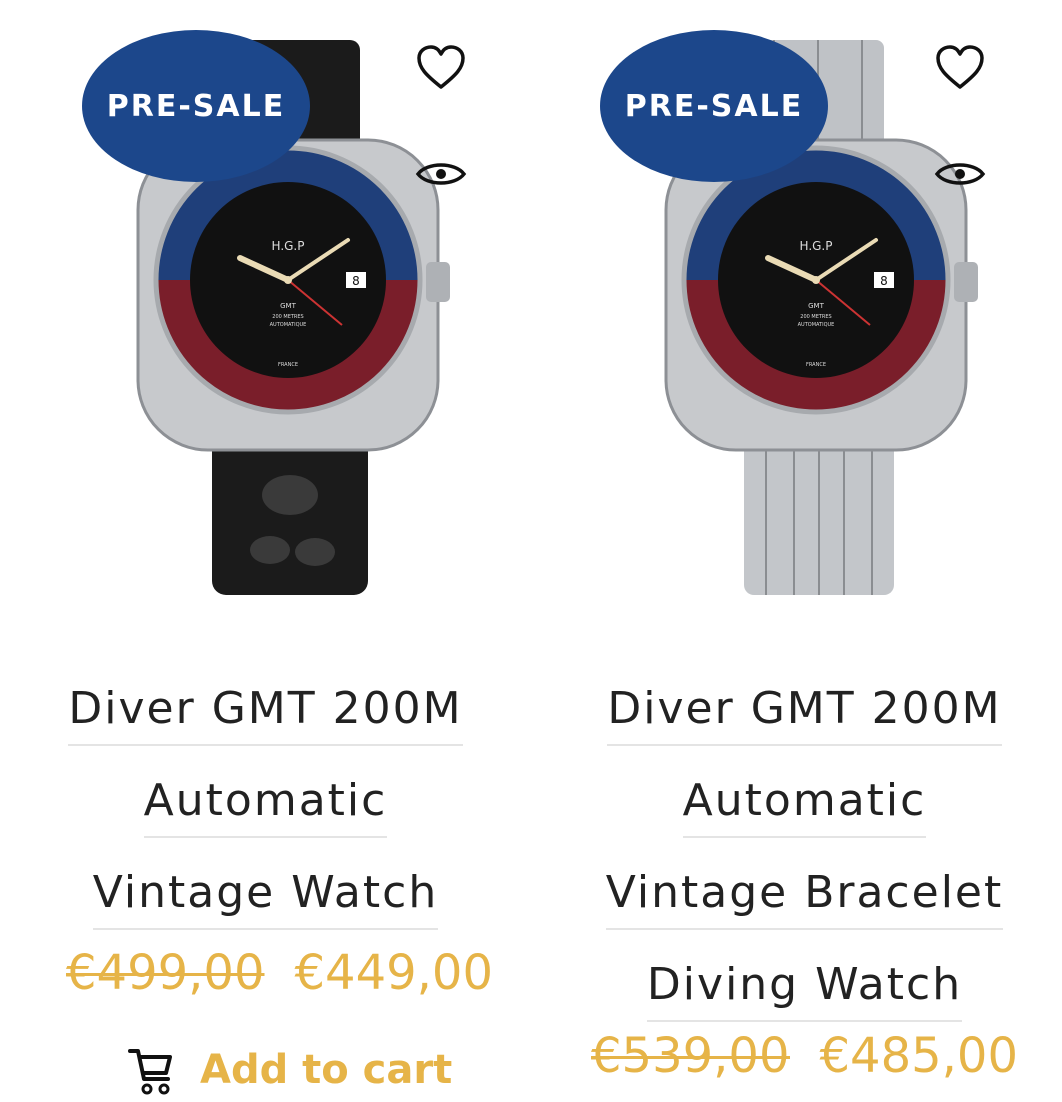 The height and width of the screenshot is (1102, 1062). I want to click on product-title: Diver GMT 200M Automatic Vintage Watch, so click(265, 806).